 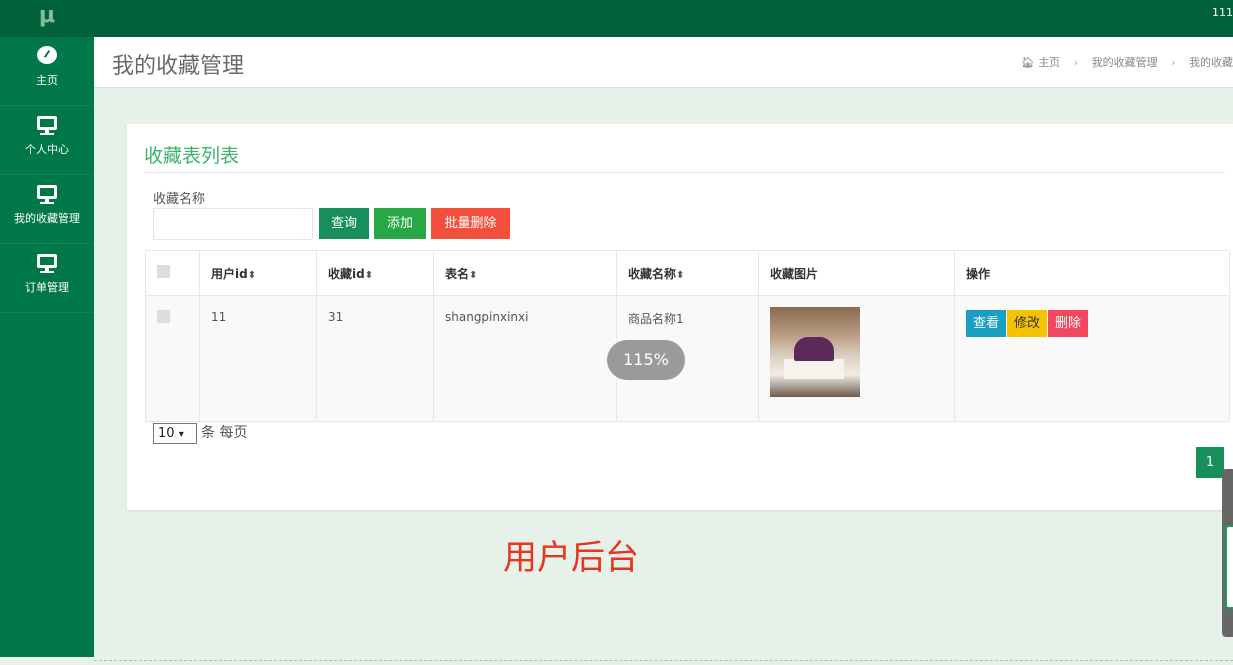 What do you see at coordinates (375, 273) in the screenshot?
I see `column-header: 收藏id⬍` at bounding box center [375, 273].